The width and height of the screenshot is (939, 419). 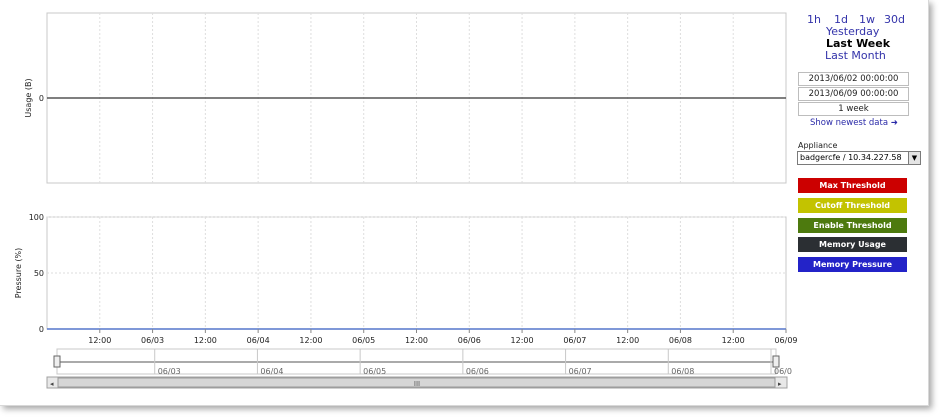 What do you see at coordinates (814, 19) in the screenshot?
I see `time-link-1h: 1h` at bounding box center [814, 19].